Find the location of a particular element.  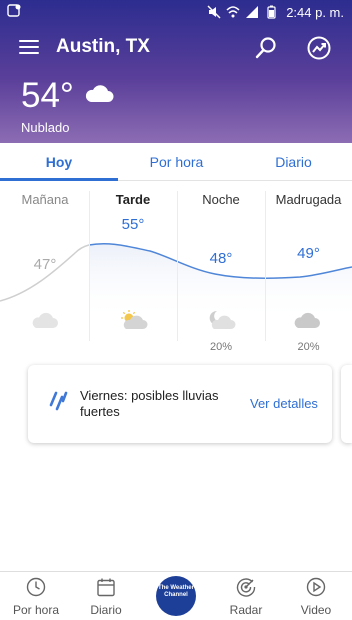

period-temp: 48° is located at coordinates (221, 258).